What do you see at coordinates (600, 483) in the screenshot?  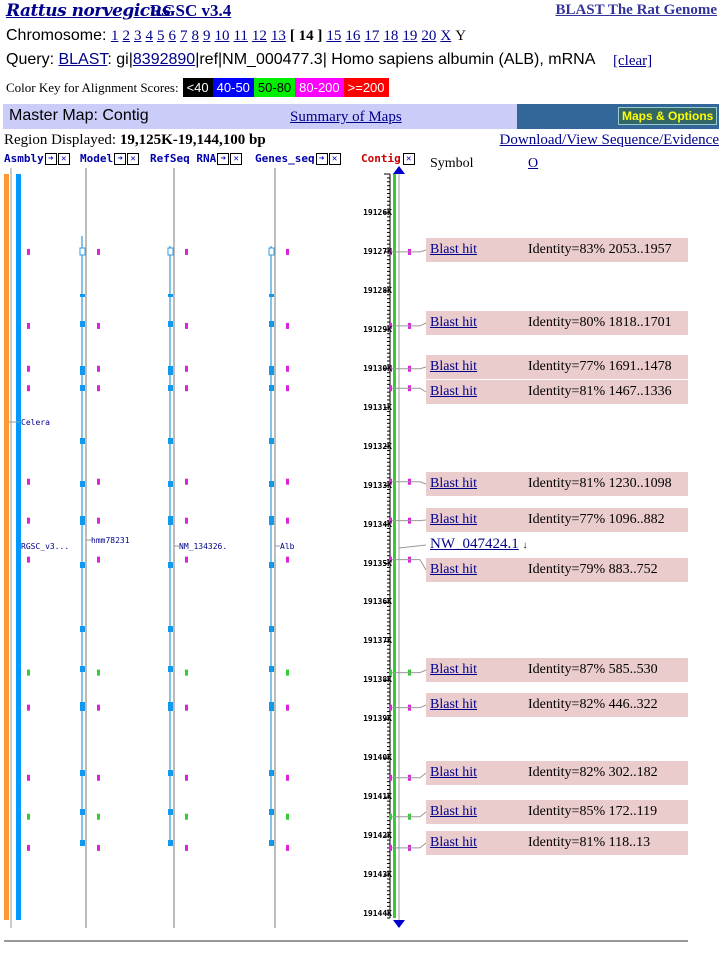 I see `hit-identity: Identity=81% 1230..1098` at bounding box center [600, 483].